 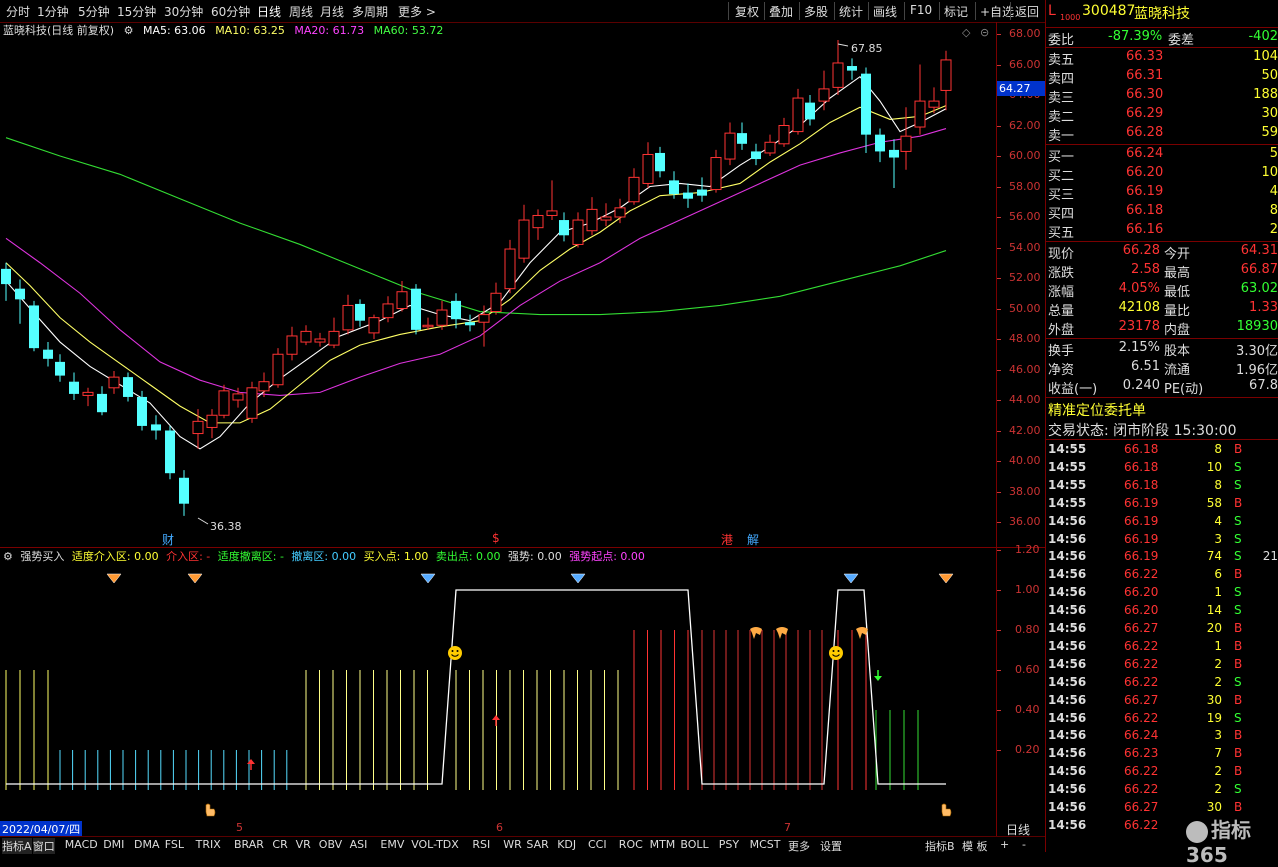 What do you see at coordinates (230, 11) in the screenshot?
I see `tf-60min: 60分钟` at bounding box center [230, 11].